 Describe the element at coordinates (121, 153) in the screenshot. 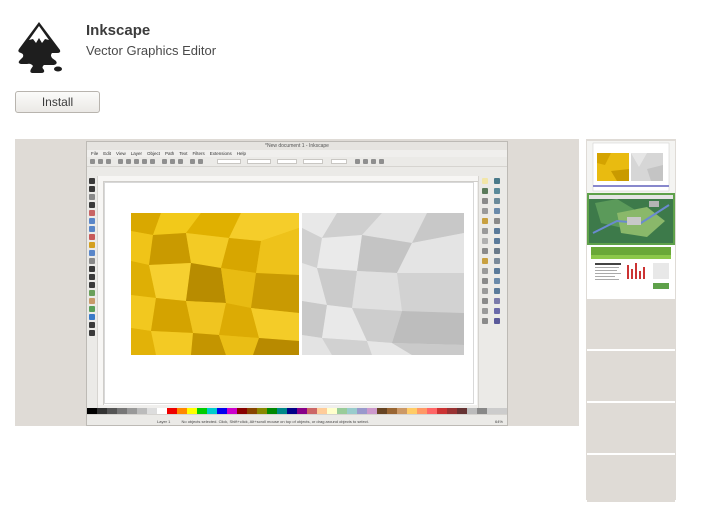

I see `menu-item: View` at that location.